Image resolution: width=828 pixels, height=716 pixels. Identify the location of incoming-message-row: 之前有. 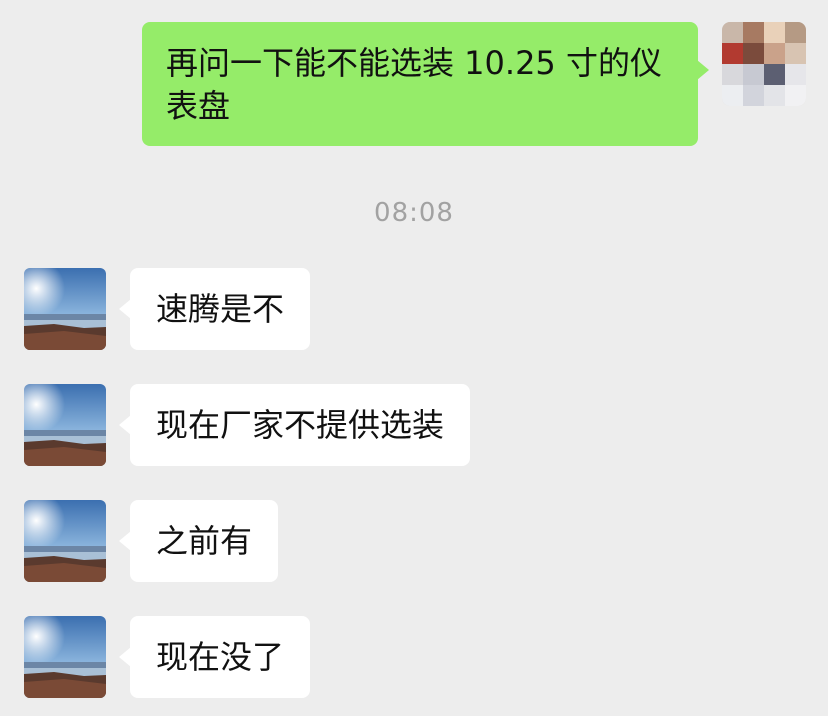
(159, 542).